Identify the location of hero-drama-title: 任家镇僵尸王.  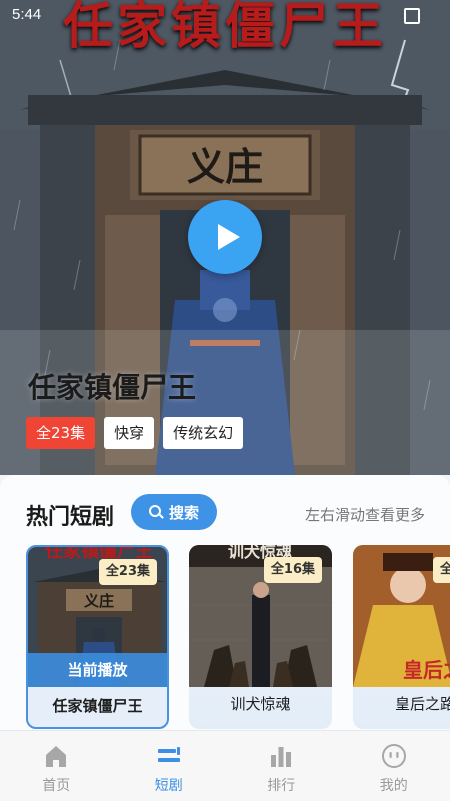
(112, 386).